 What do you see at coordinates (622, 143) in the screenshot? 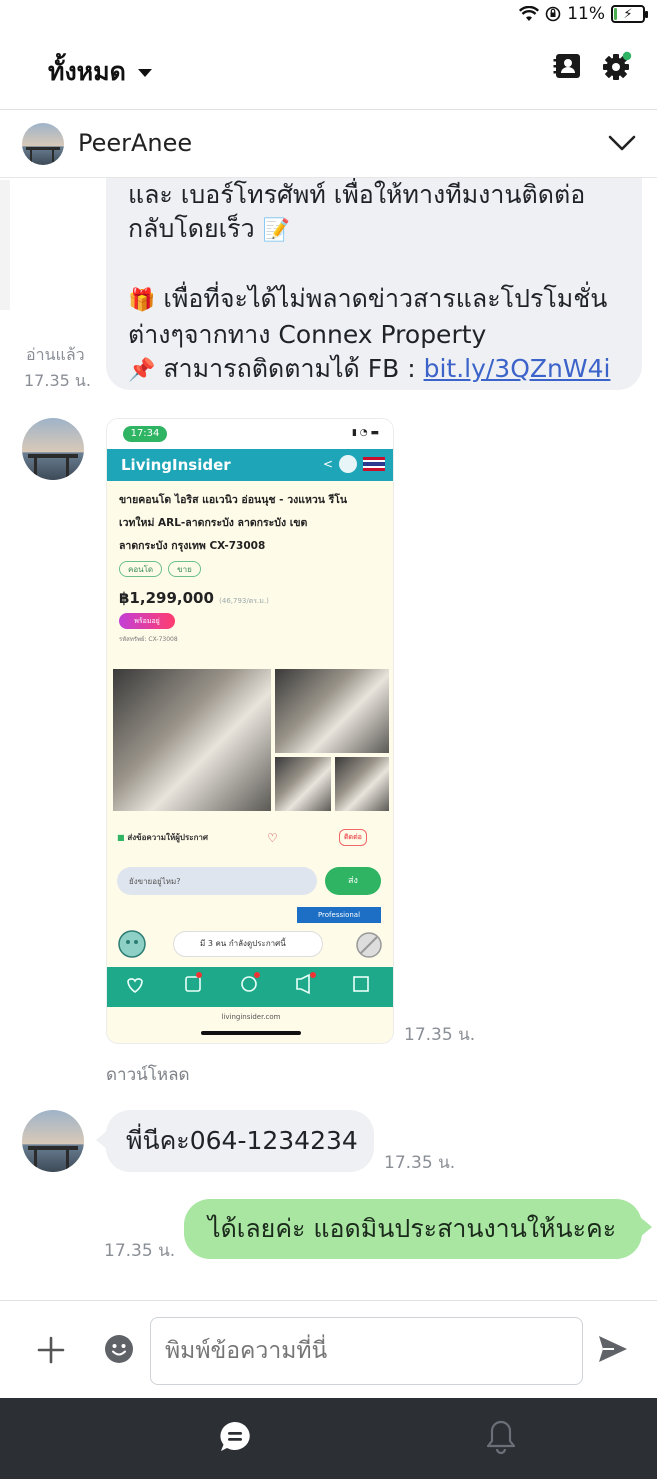
I see `chevron-down-icon` at bounding box center [622, 143].